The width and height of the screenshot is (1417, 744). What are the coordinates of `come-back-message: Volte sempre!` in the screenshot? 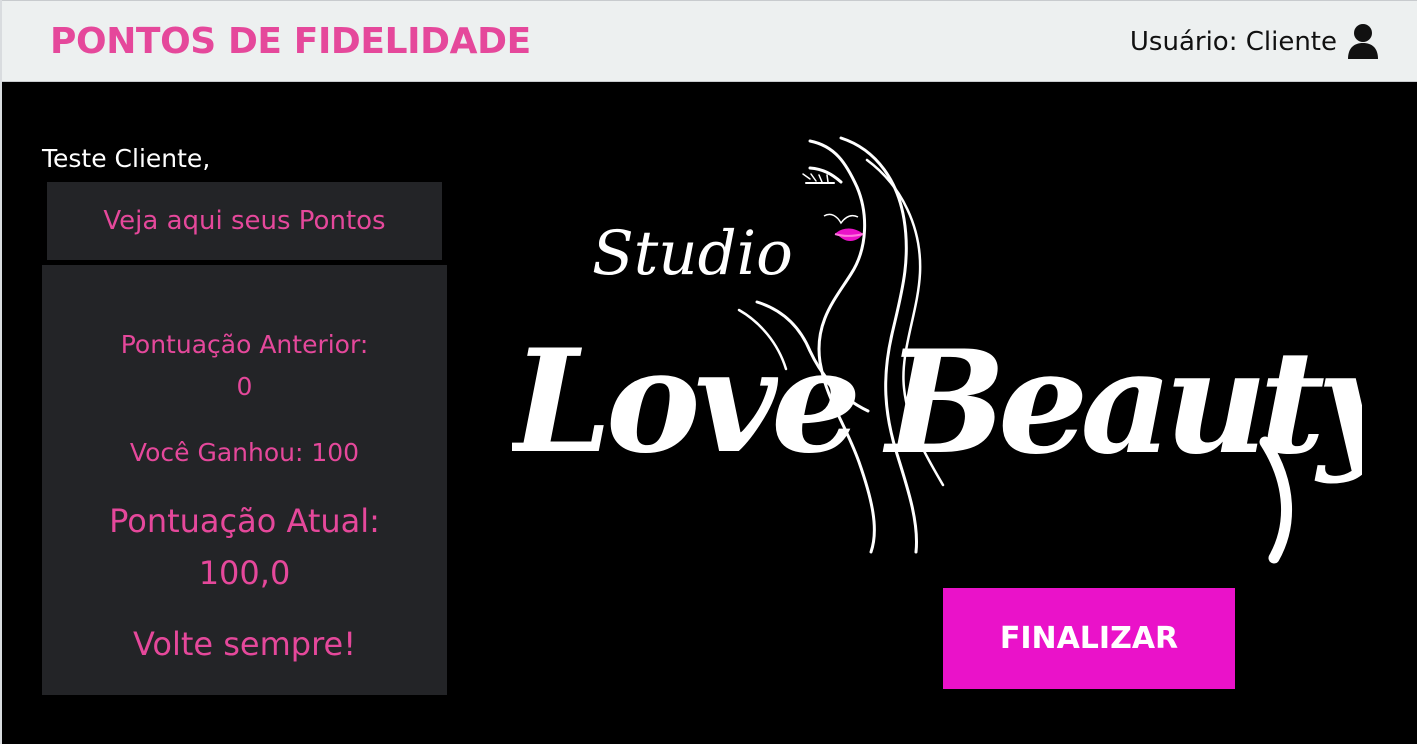 It's located at (244, 644).